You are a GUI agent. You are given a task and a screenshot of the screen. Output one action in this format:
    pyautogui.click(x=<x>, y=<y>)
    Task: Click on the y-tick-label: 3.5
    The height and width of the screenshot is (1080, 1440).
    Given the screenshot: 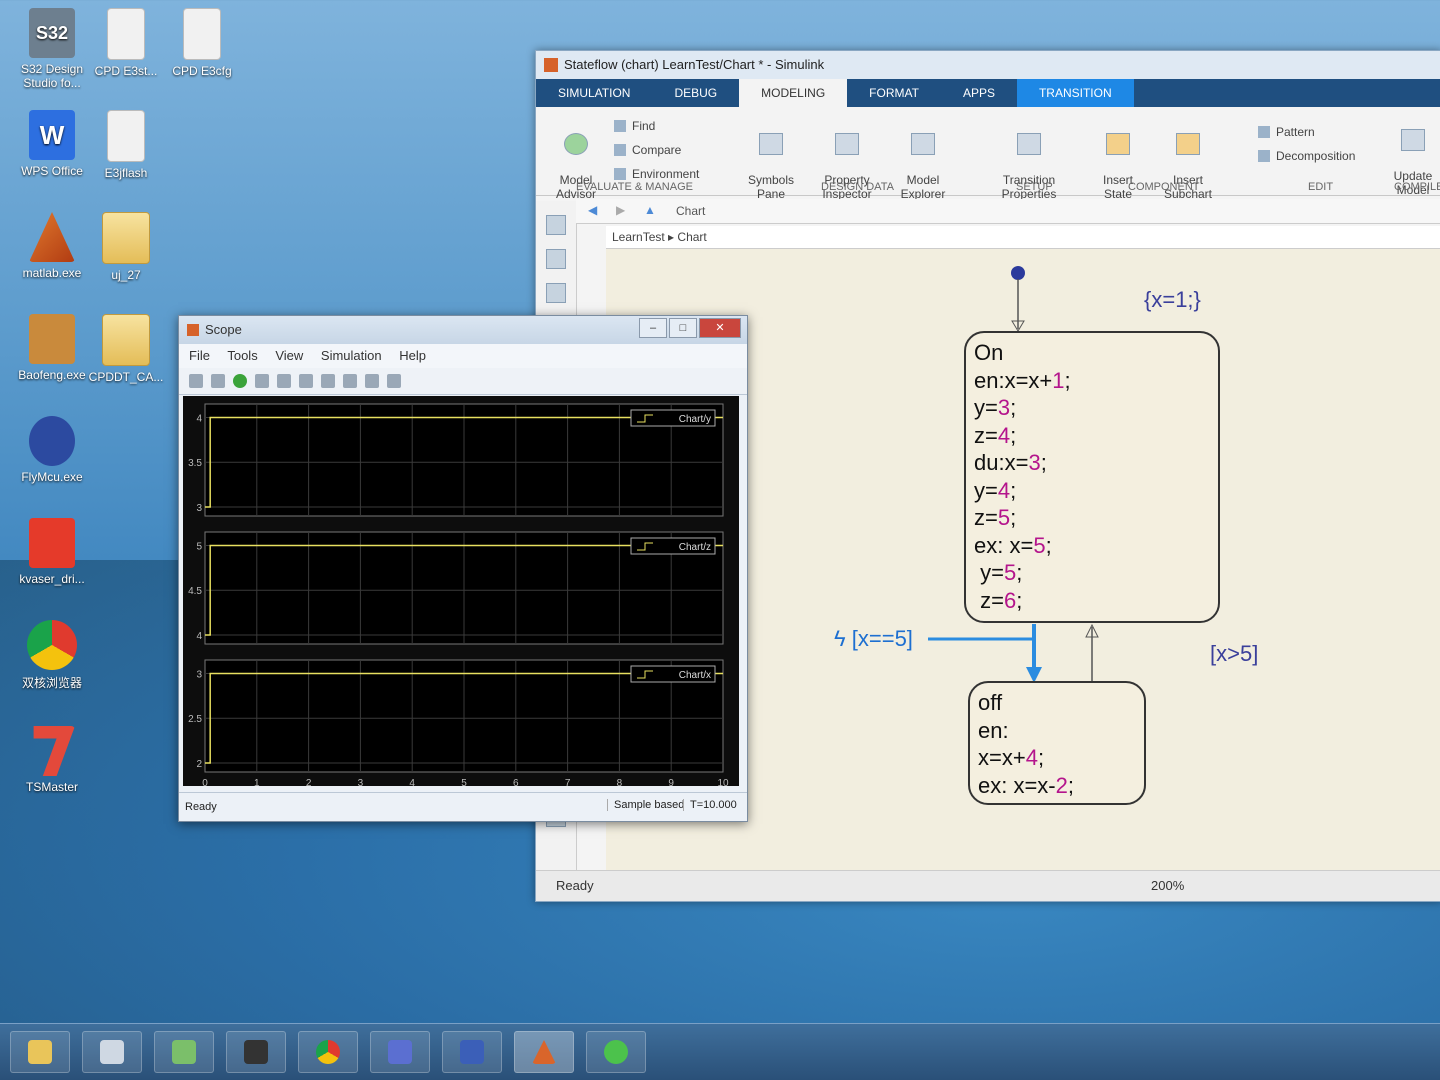 What is the action you would take?
    pyautogui.click(x=195, y=463)
    